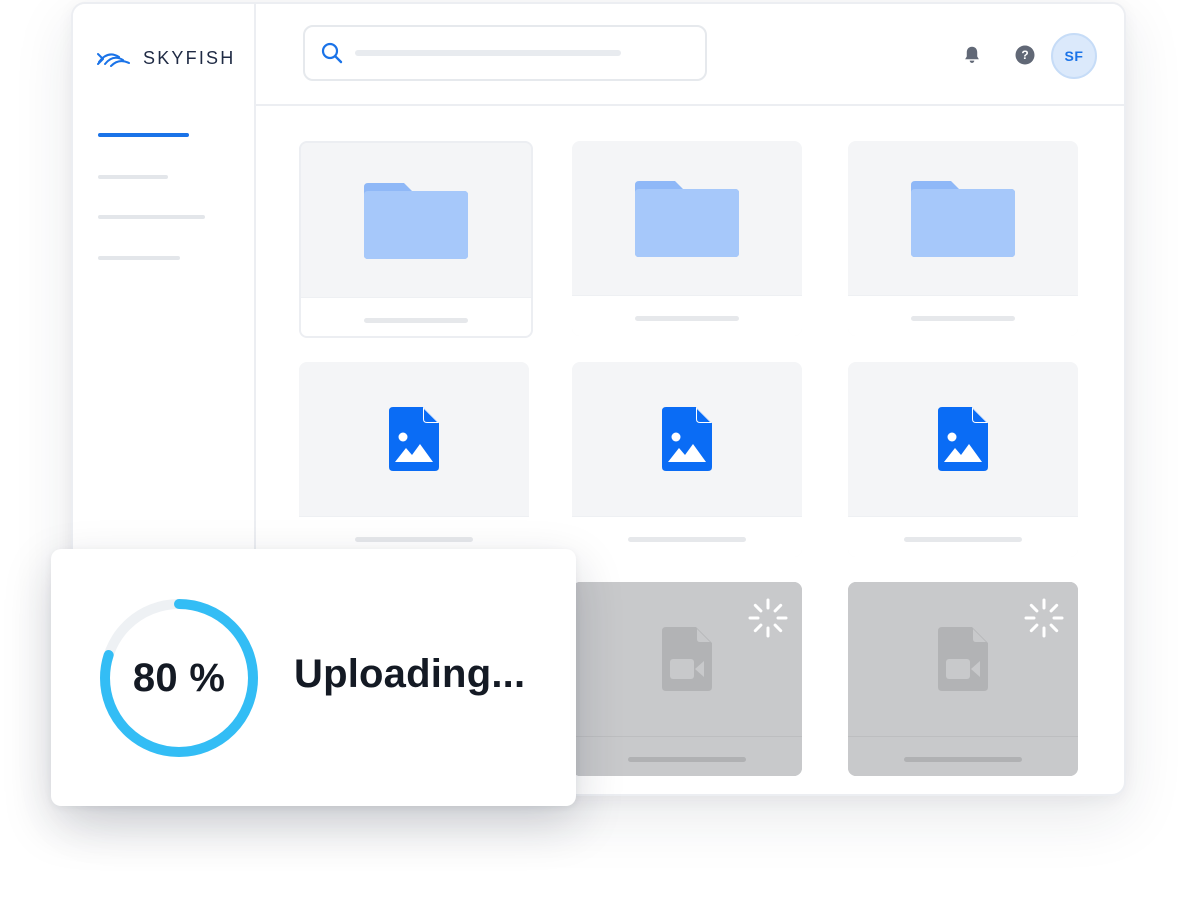 The image size is (1184, 915). I want to click on bell-icon, so click(972, 55).